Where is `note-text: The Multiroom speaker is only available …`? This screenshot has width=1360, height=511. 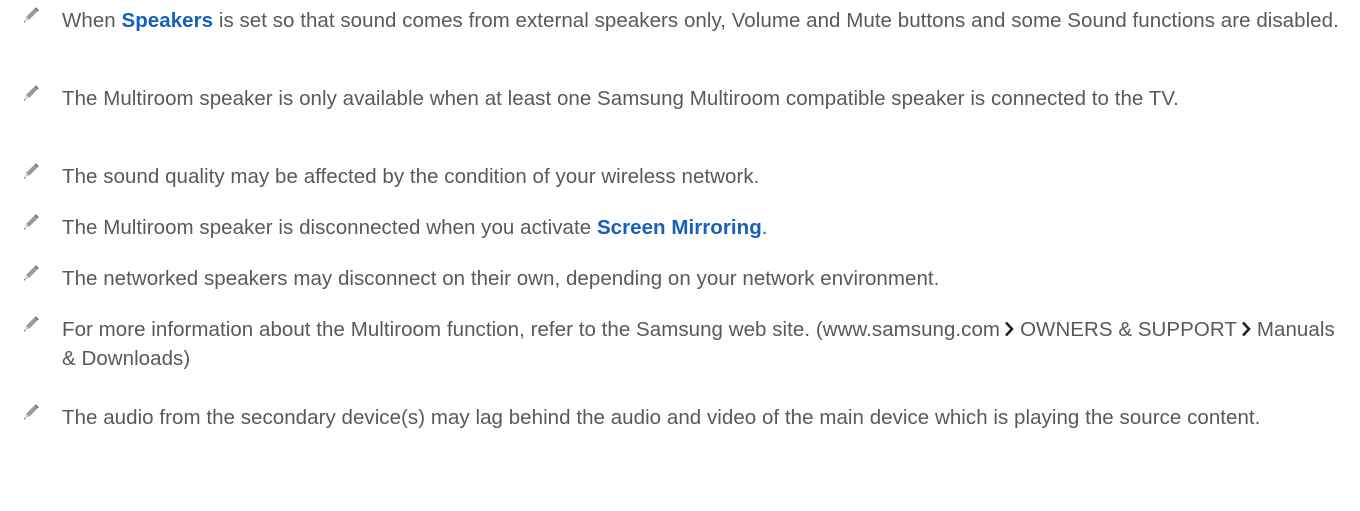
note-text: The Multiroom speaker is only available … is located at coordinates (620, 98).